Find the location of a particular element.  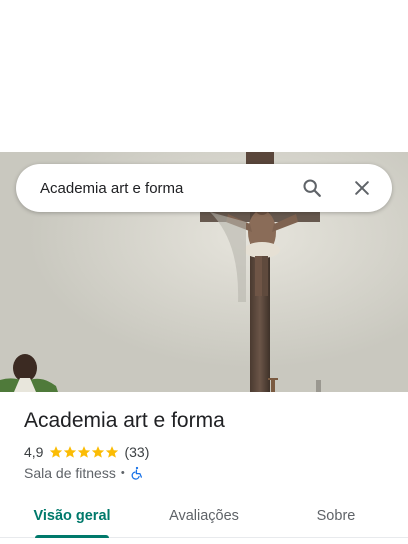

star-rating is located at coordinates (84, 452).